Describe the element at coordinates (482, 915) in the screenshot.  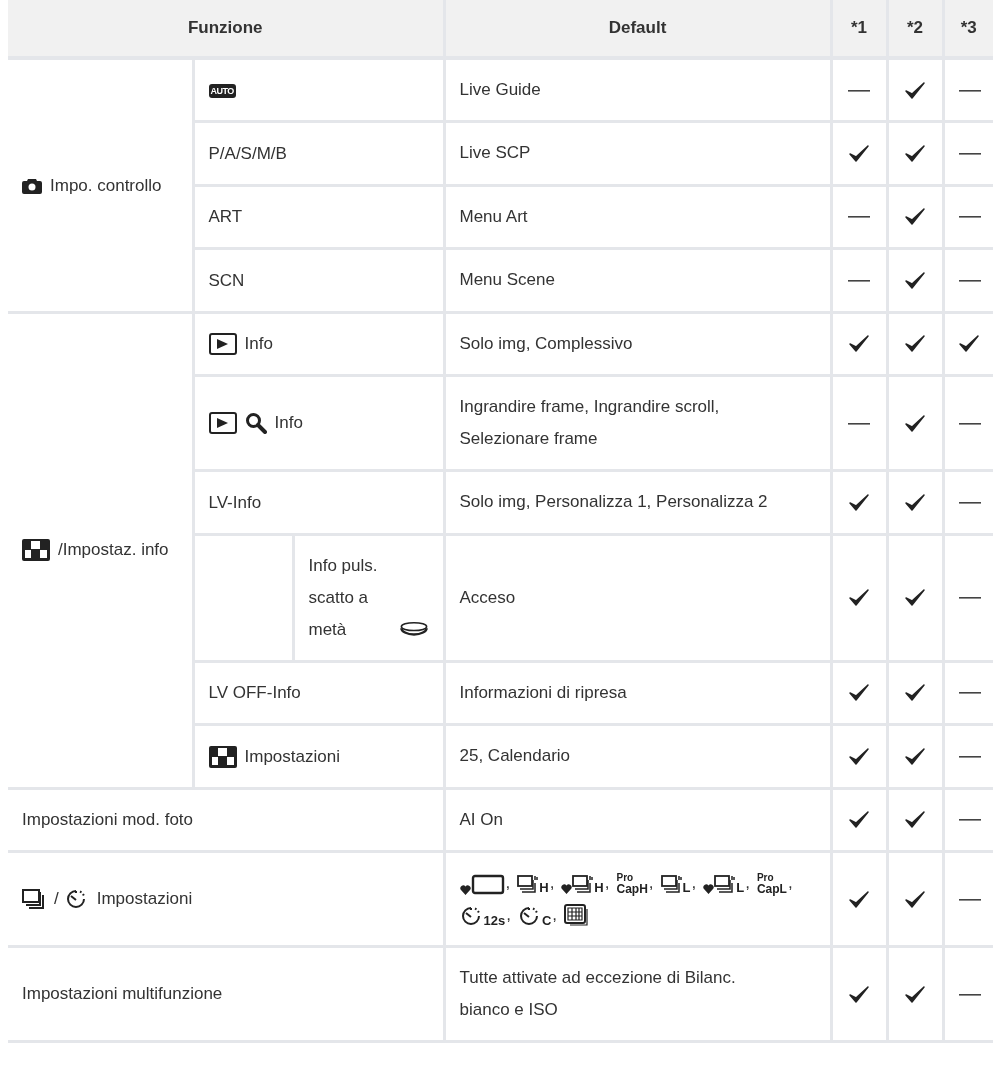
I see `drive-mode-icon: 12s` at that location.